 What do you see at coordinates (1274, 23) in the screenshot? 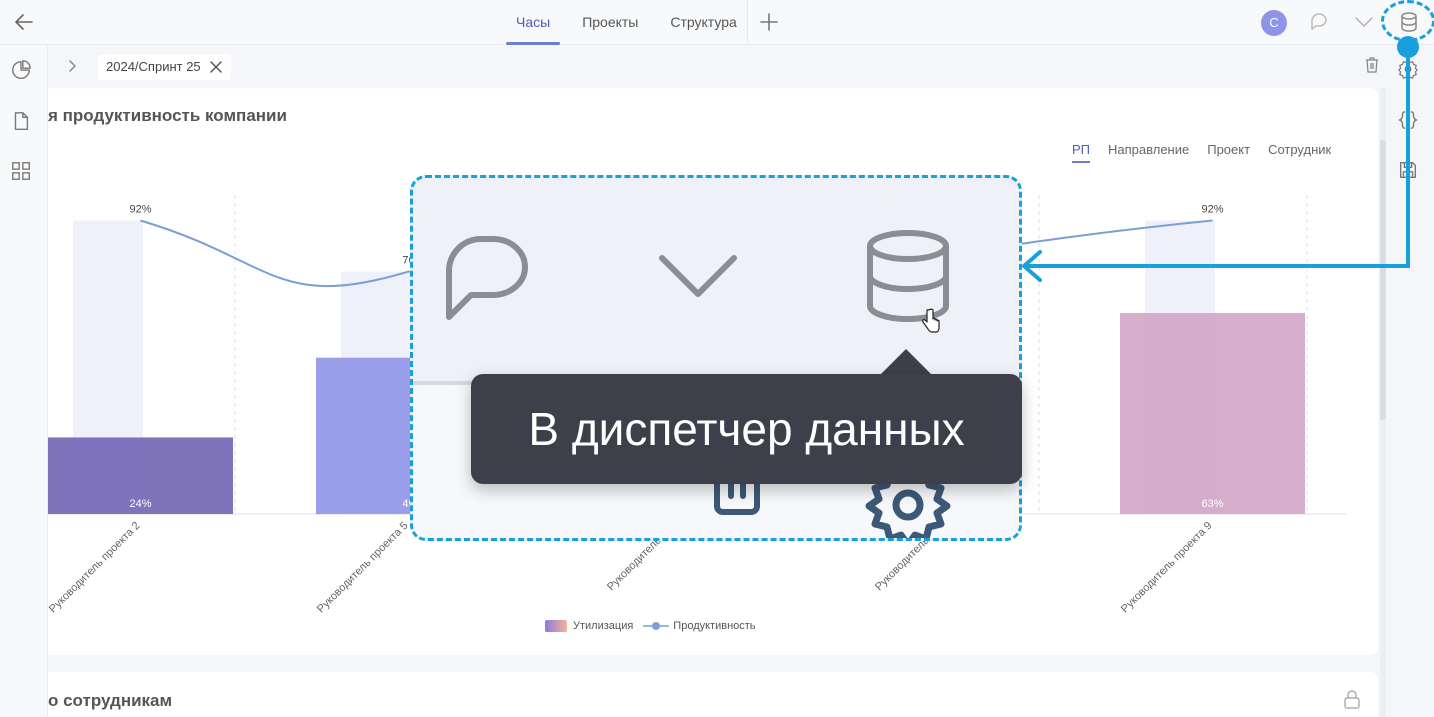
I see `user-avatar: С` at bounding box center [1274, 23].